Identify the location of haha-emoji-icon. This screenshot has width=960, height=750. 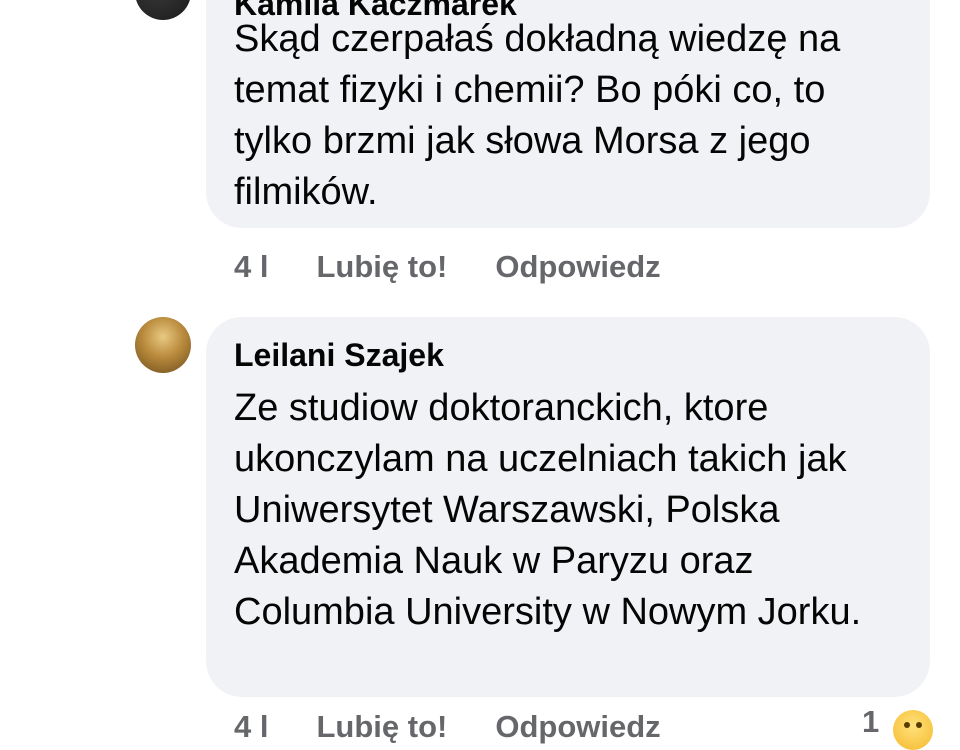
(913, 730).